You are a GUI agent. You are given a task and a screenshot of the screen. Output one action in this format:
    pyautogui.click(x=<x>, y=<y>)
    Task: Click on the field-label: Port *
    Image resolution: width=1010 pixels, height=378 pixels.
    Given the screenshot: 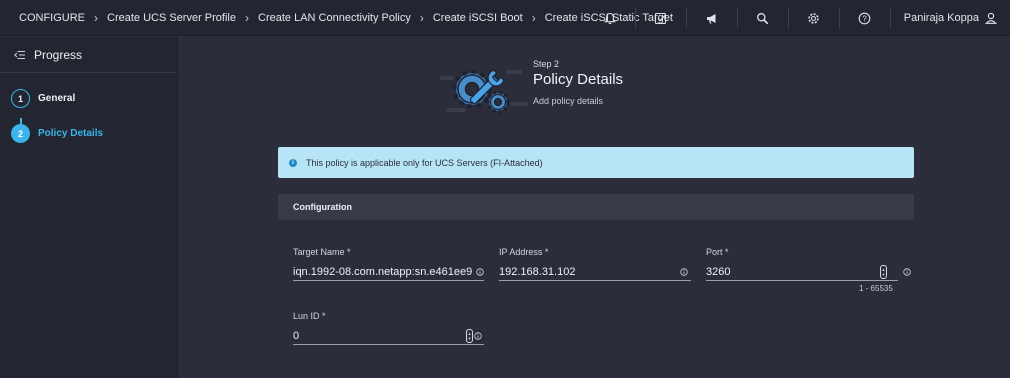 What is the action you would take?
    pyautogui.click(x=717, y=252)
    